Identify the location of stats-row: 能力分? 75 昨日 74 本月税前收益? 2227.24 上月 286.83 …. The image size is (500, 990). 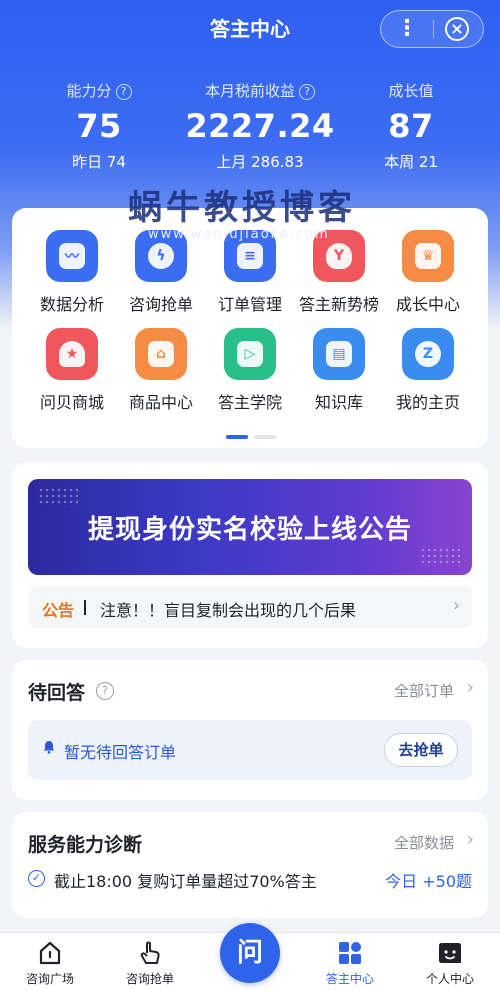
(250, 135).